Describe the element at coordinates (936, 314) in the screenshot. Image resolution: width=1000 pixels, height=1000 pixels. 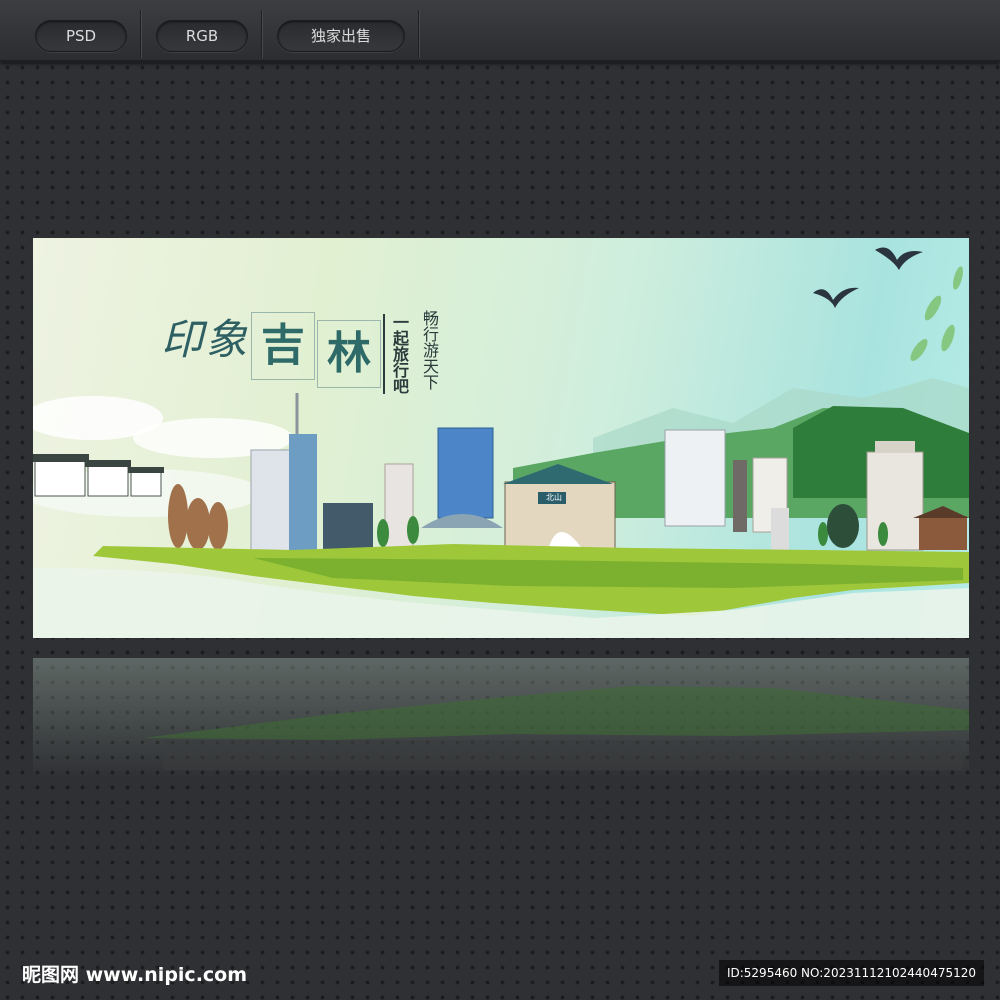
I see `willow-leaves` at that location.